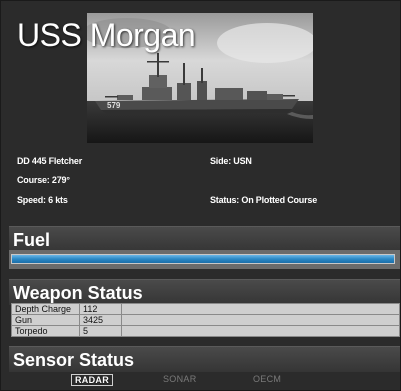 The image size is (401, 391). I want to click on table-row: Depth Charge 112, so click(205, 309).